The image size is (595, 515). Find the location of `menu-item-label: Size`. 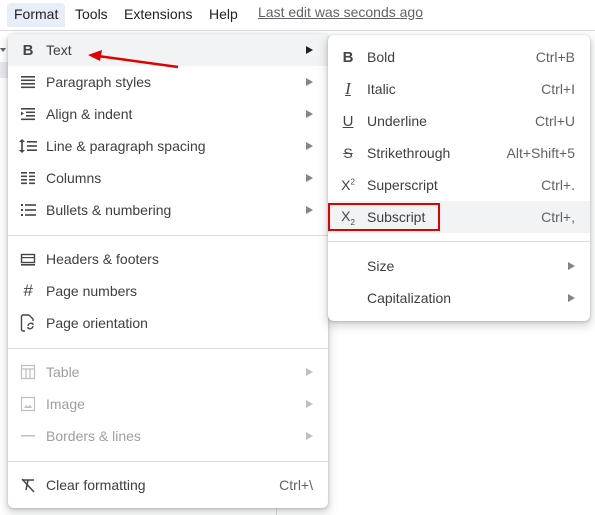

menu-item-label: Size is located at coordinates (381, 266).